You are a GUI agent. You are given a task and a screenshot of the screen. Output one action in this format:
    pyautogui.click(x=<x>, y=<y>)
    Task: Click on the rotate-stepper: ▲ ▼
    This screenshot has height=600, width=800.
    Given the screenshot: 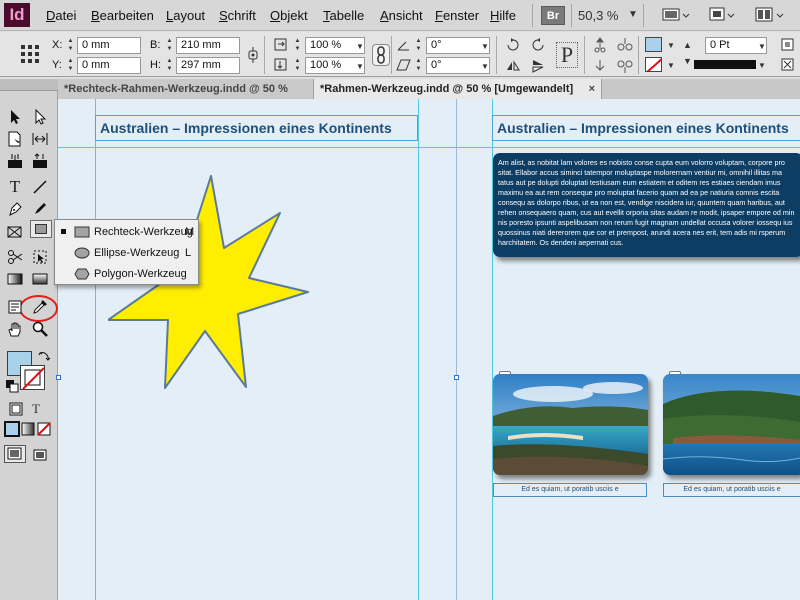 What is the action you would take?
    pyautogui.click(x=418, y=45)
    